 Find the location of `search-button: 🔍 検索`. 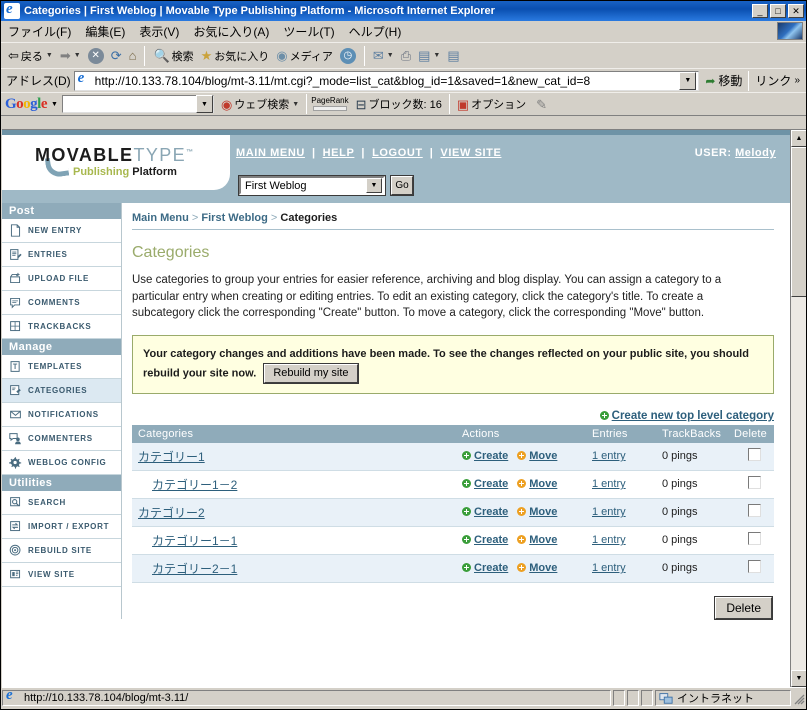

search-button: 🔍 検索 is located at coordinates (173, 56).